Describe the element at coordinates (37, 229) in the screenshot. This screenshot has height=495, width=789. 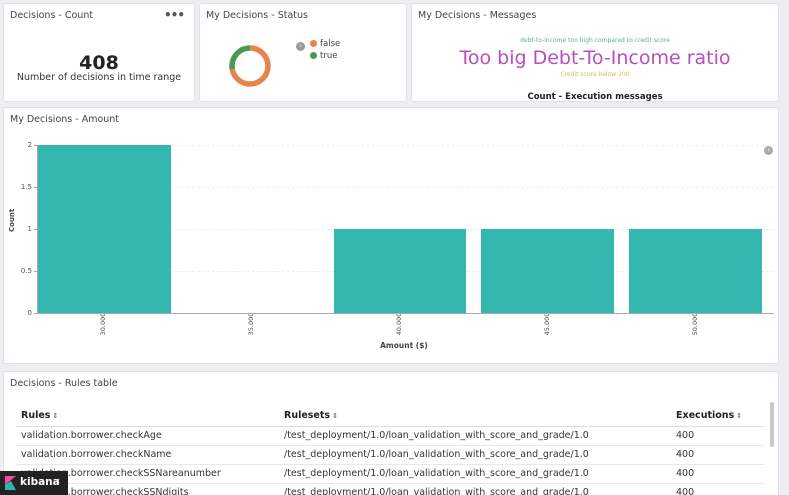
I see `y-axis-line` at that location.